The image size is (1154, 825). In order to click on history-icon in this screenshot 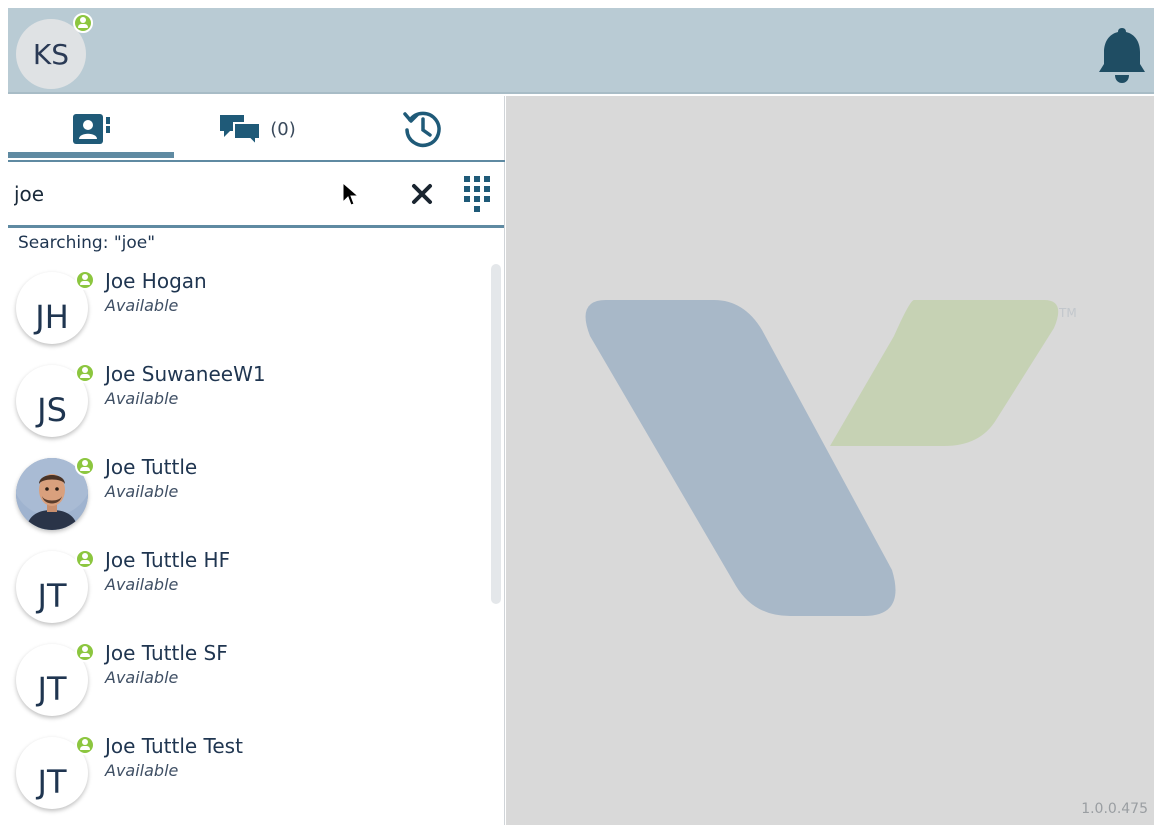, I will do `click(422, 129)`.